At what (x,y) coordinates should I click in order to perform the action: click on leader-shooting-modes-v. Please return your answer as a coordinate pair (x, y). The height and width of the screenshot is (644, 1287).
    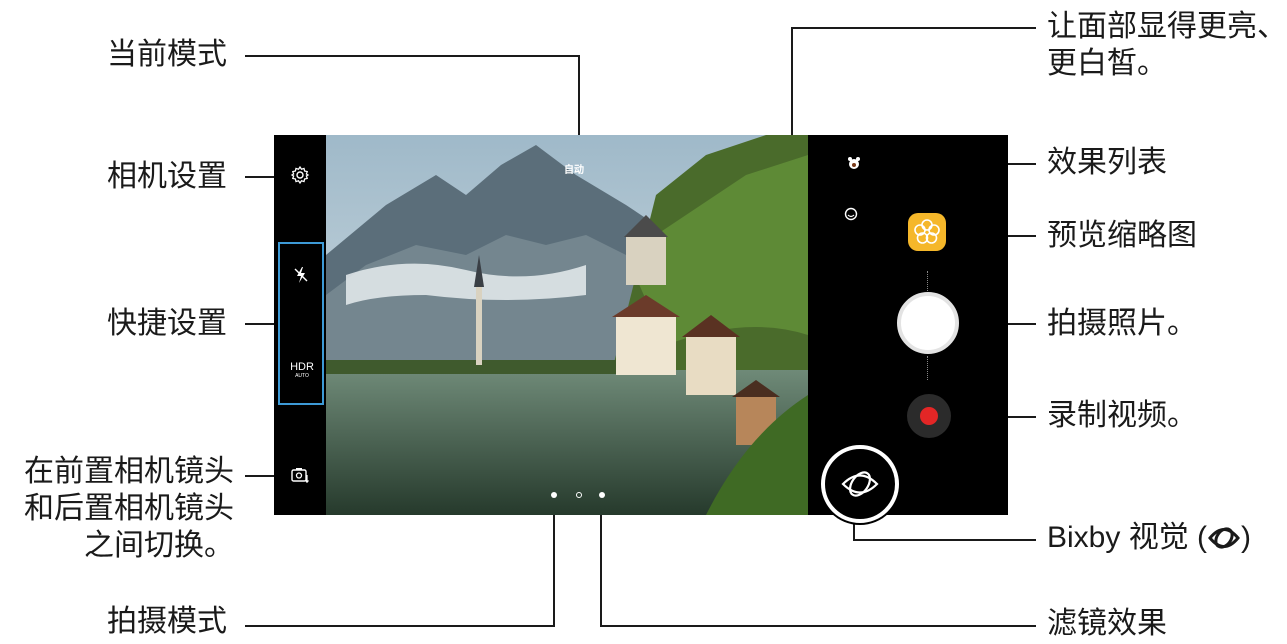
    Looking at the image, I should click on (554, 563).